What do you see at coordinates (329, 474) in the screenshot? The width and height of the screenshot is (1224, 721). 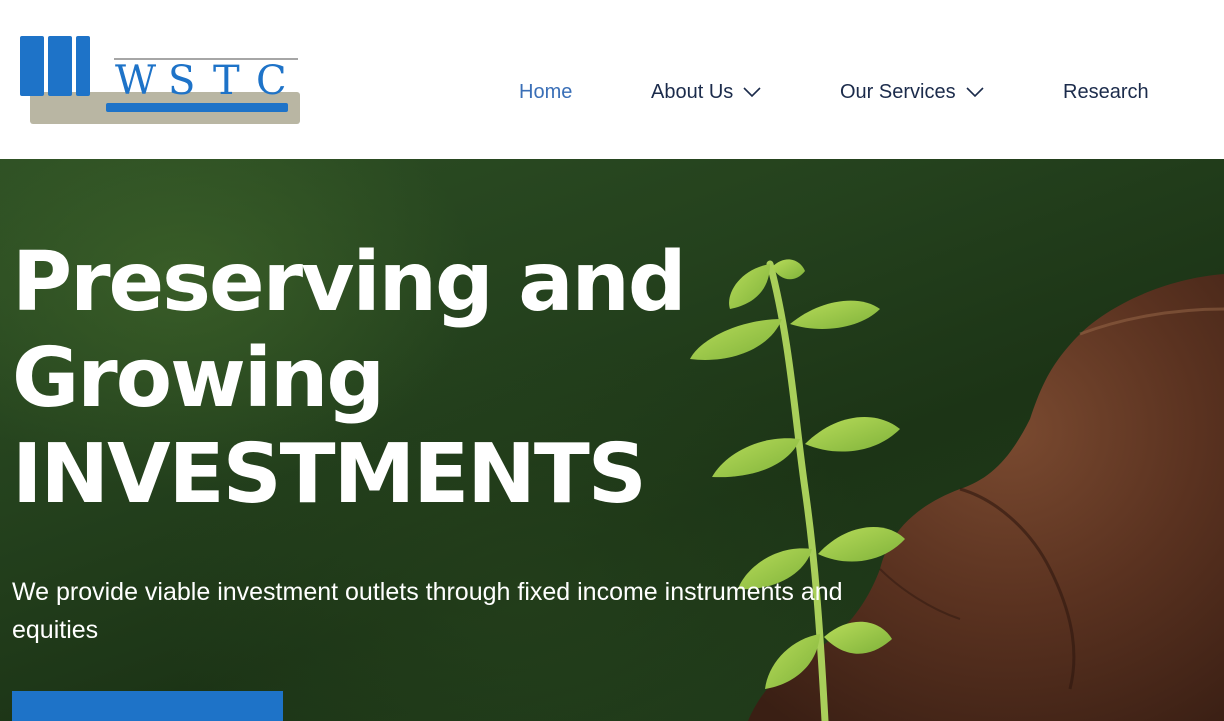 I see `hero-headline-line: INVESTMENTS` at bounding box center [329, 474].